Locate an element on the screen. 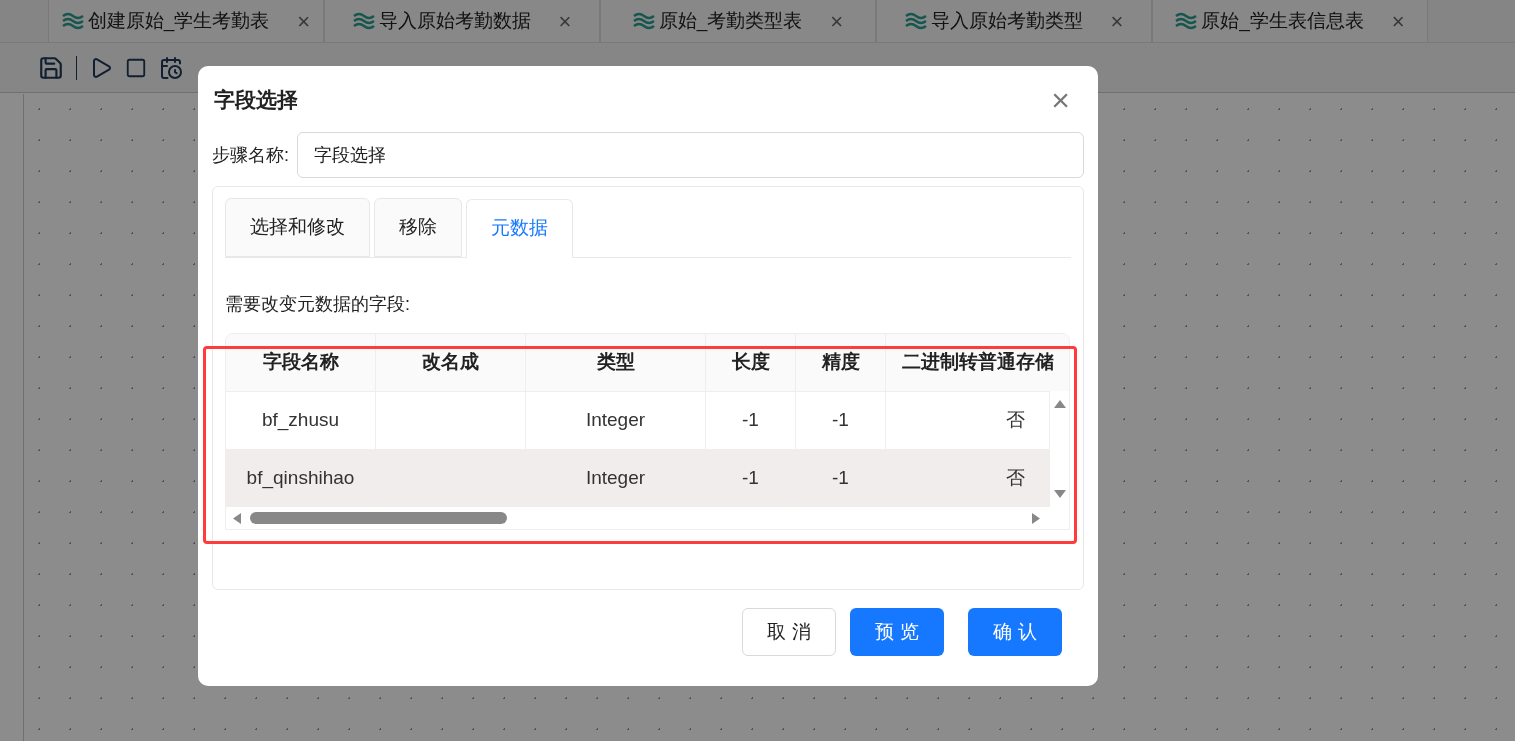 The width and height of the screenshot is (1515, 741). dialog-title: 字段选择 is located at coordinates (255, 100).